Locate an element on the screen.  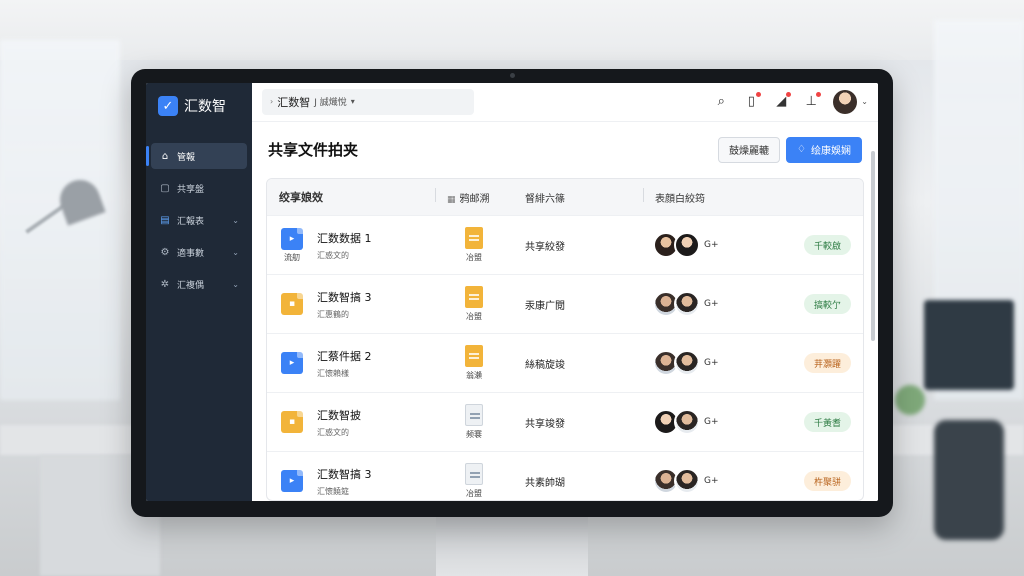
settings-icon: ✲ is located at coordinates (165, 284).